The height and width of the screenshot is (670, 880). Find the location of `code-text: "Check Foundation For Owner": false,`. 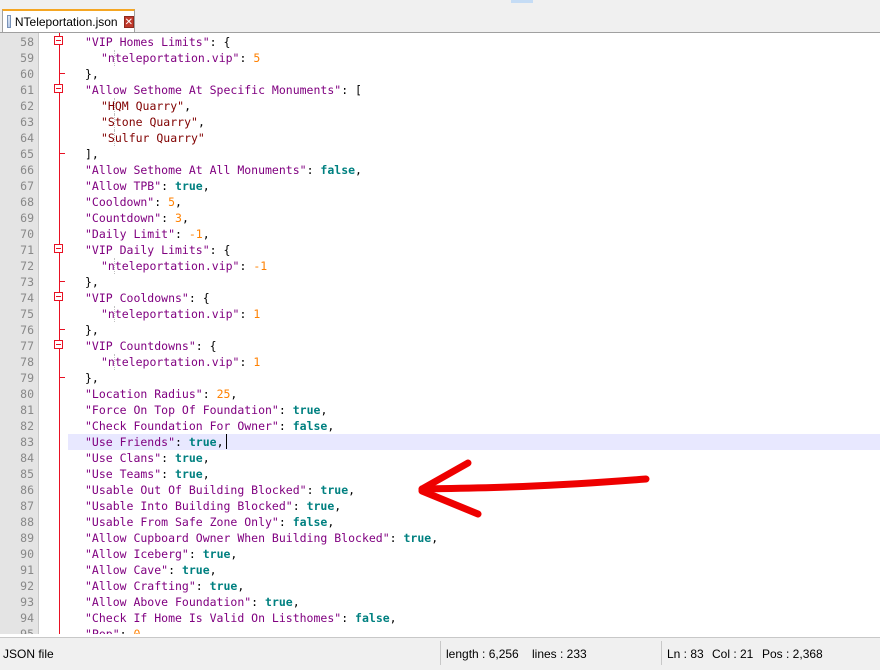

code-text: "Check Foundation For Owner": false, is located at coordinates (209, 426).